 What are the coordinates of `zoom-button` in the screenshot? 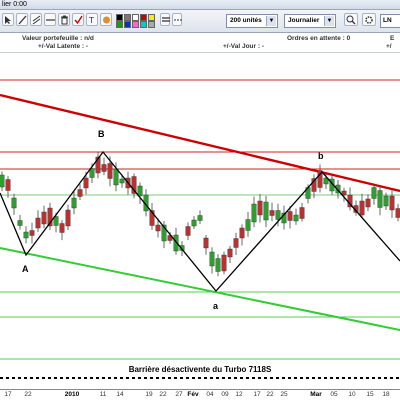 It's located at (351, 19).